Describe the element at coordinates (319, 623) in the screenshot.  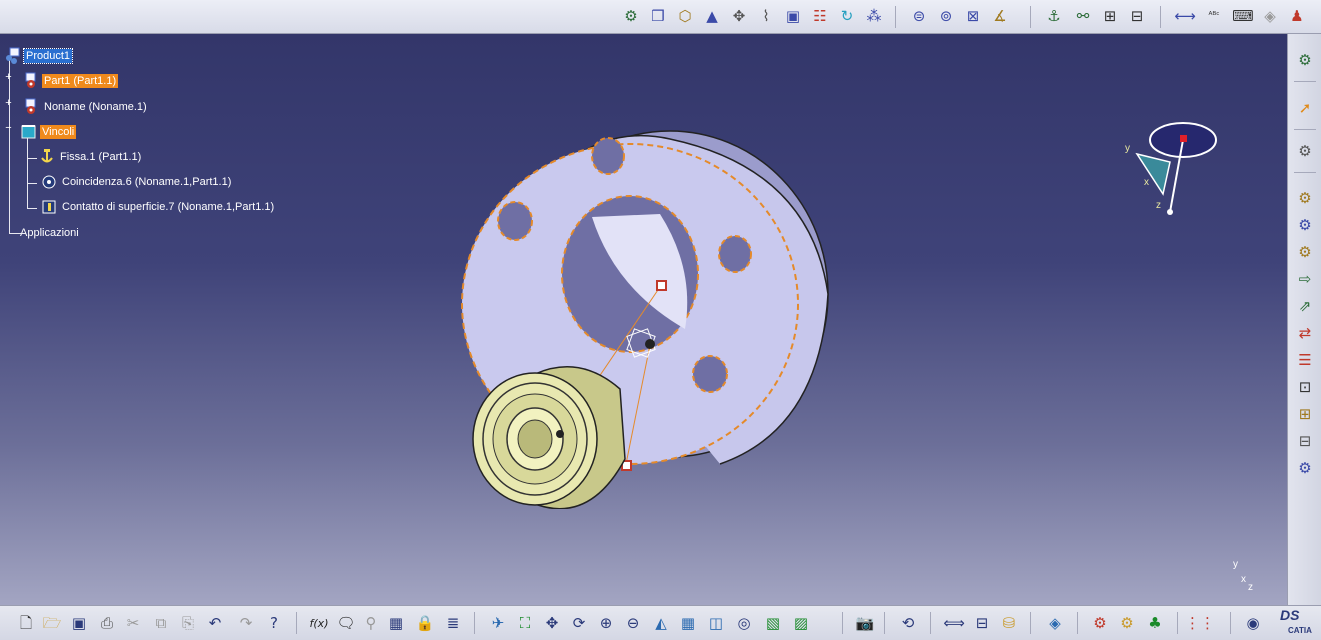
I see `formula-icon: f(x)` at that location.